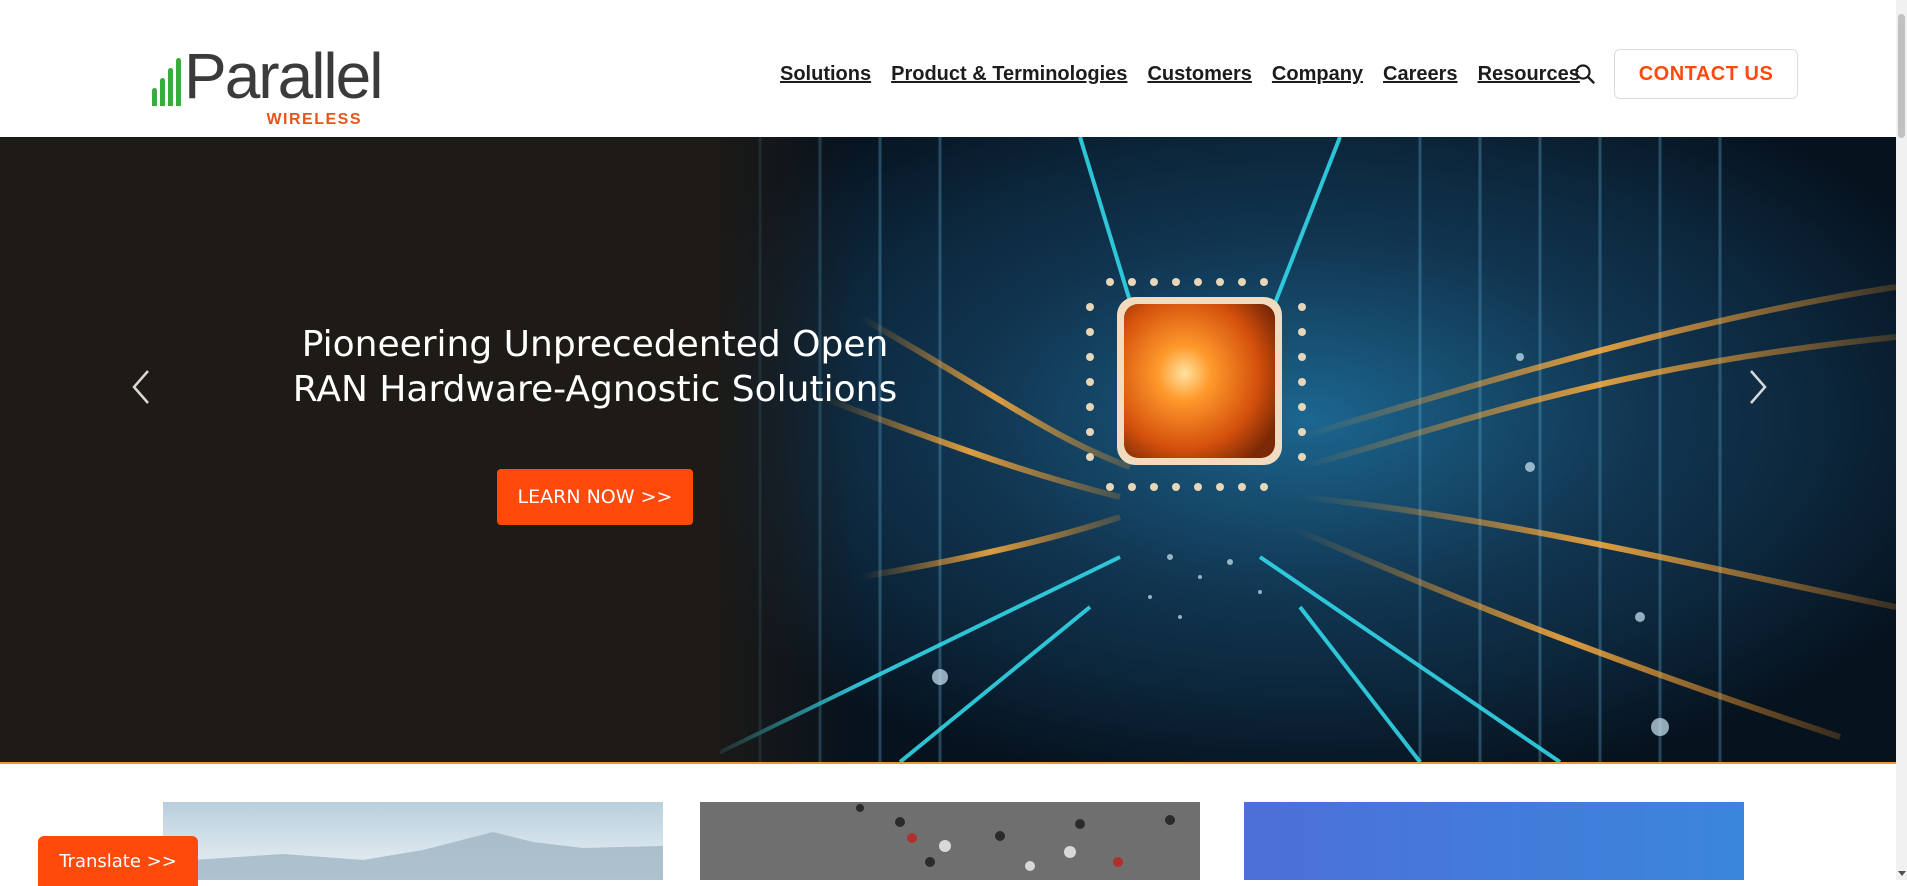  I want to click on feature-card-blue-image, so click(1494, 841).